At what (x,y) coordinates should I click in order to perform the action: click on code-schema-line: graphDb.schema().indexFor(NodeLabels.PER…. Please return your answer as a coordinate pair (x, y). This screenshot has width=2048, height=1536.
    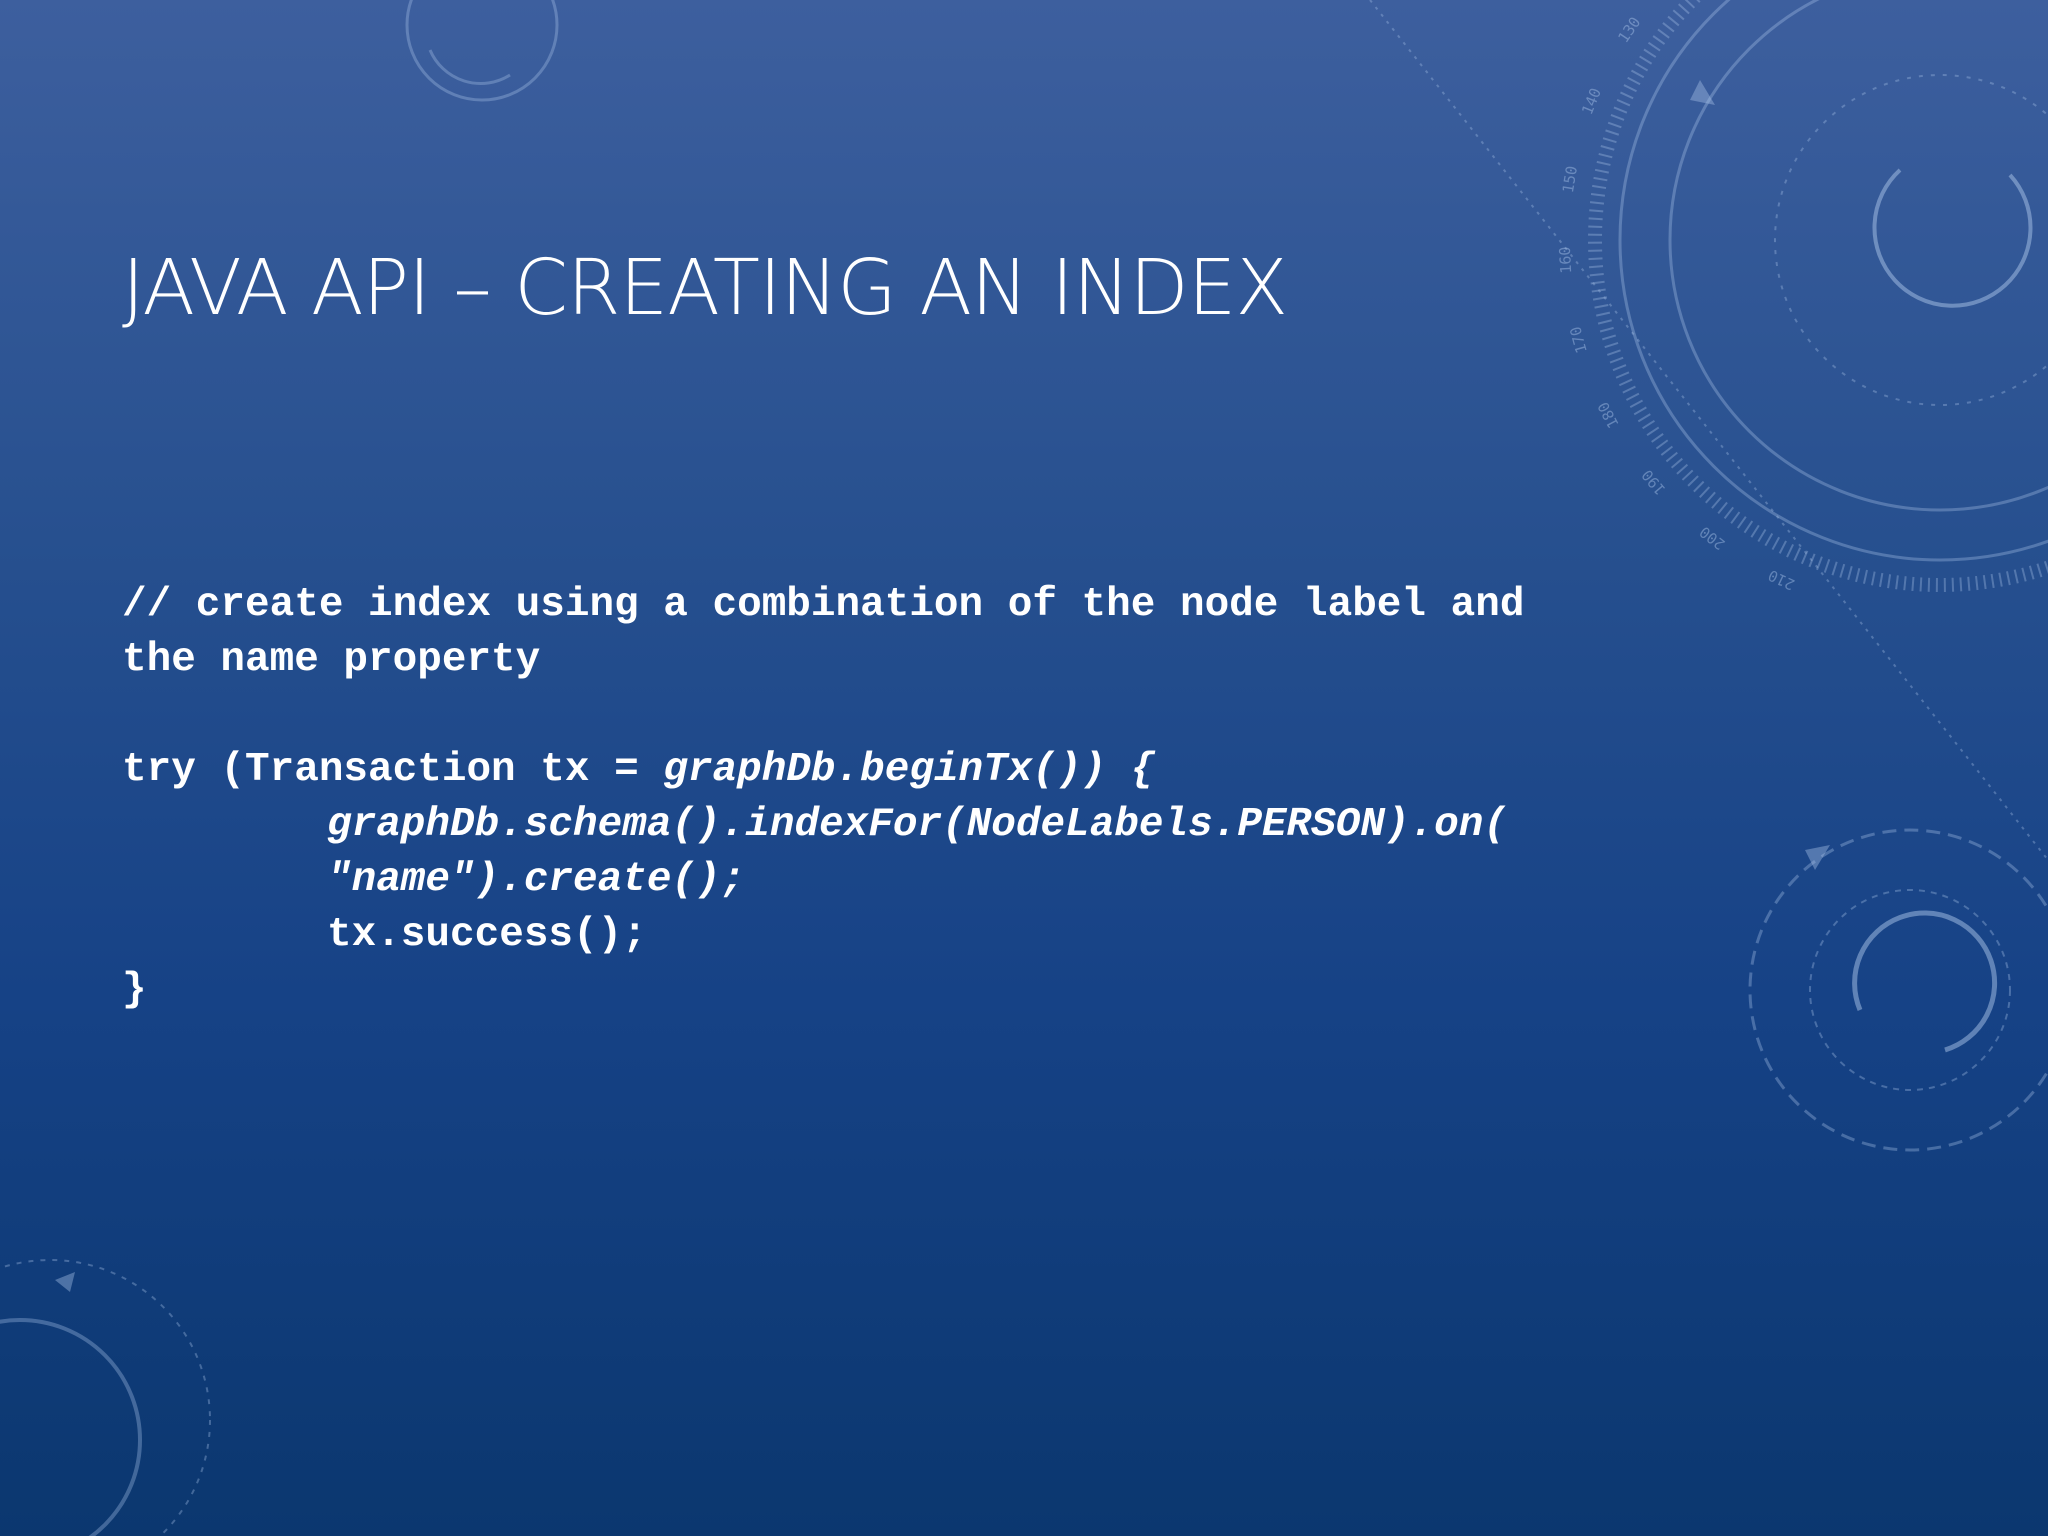
    Looking at the image, I should click on (917, 825).